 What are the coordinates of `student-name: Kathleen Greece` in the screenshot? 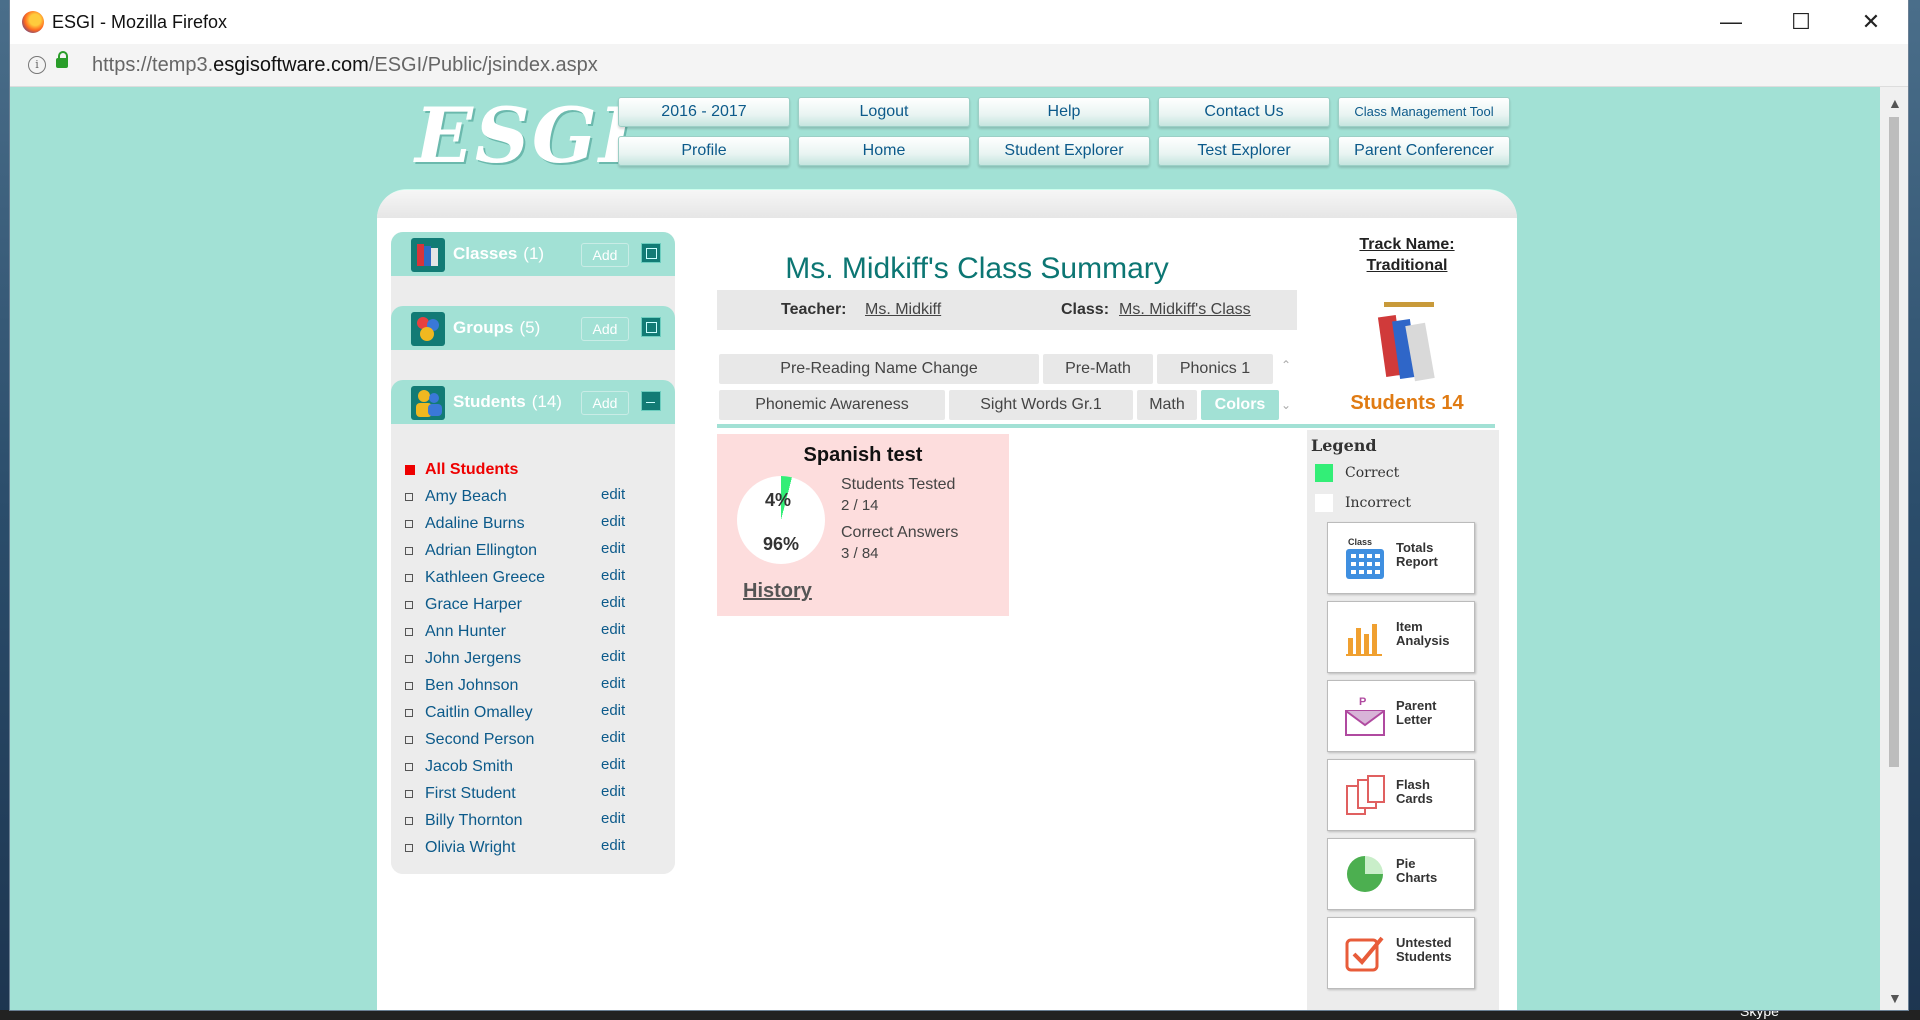 It's located at (485, 578).